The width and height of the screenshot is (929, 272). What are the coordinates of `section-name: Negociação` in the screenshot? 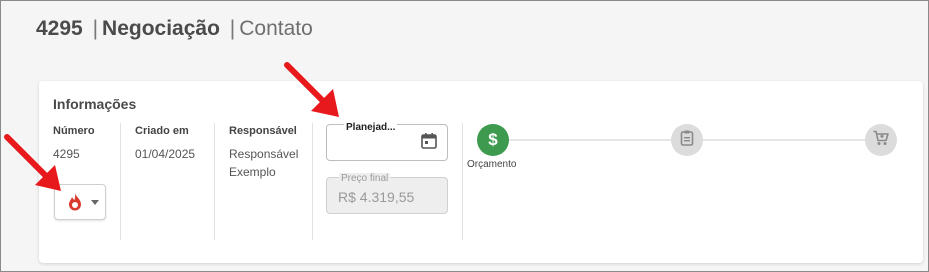 It's located at (161, 28).